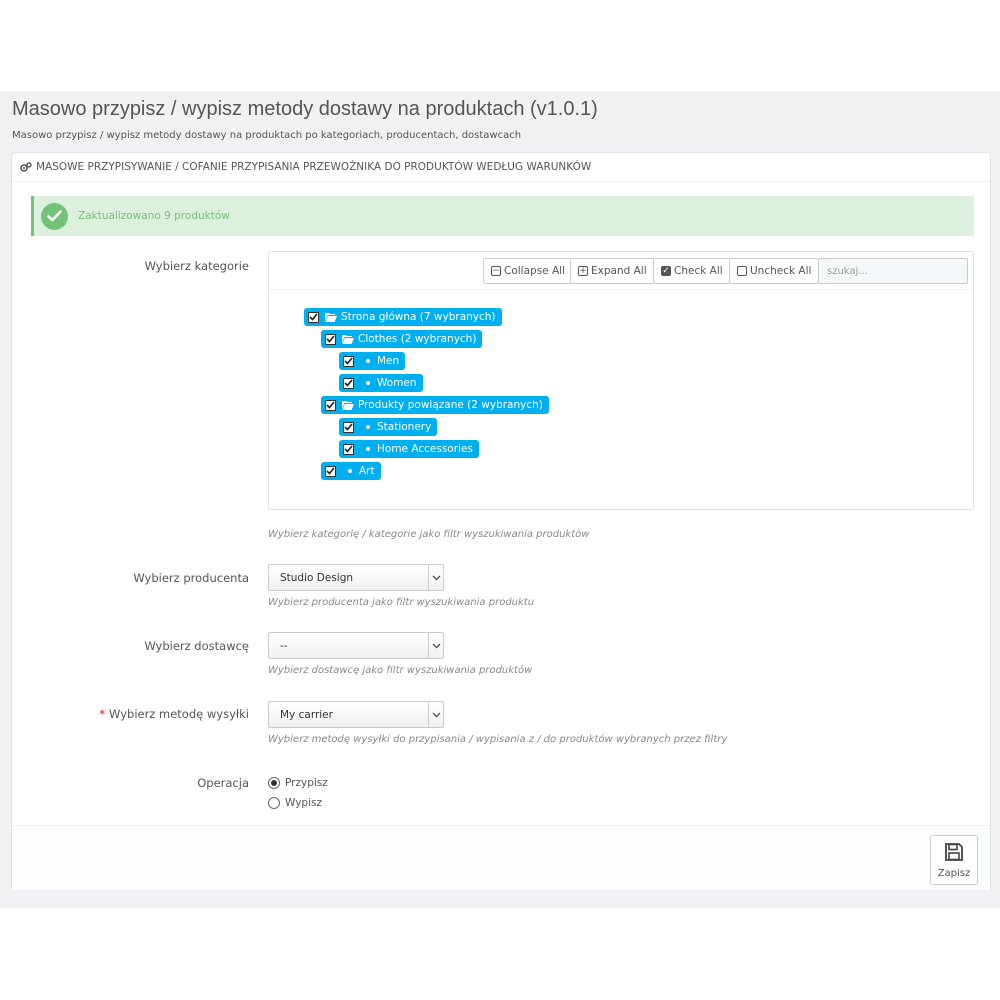 Image resolution: width=1000 pixels, height=1000 pixels. Describe the element at coordinates (274, 783) in the screenshot. I see `radio-checked-icon` at that location.